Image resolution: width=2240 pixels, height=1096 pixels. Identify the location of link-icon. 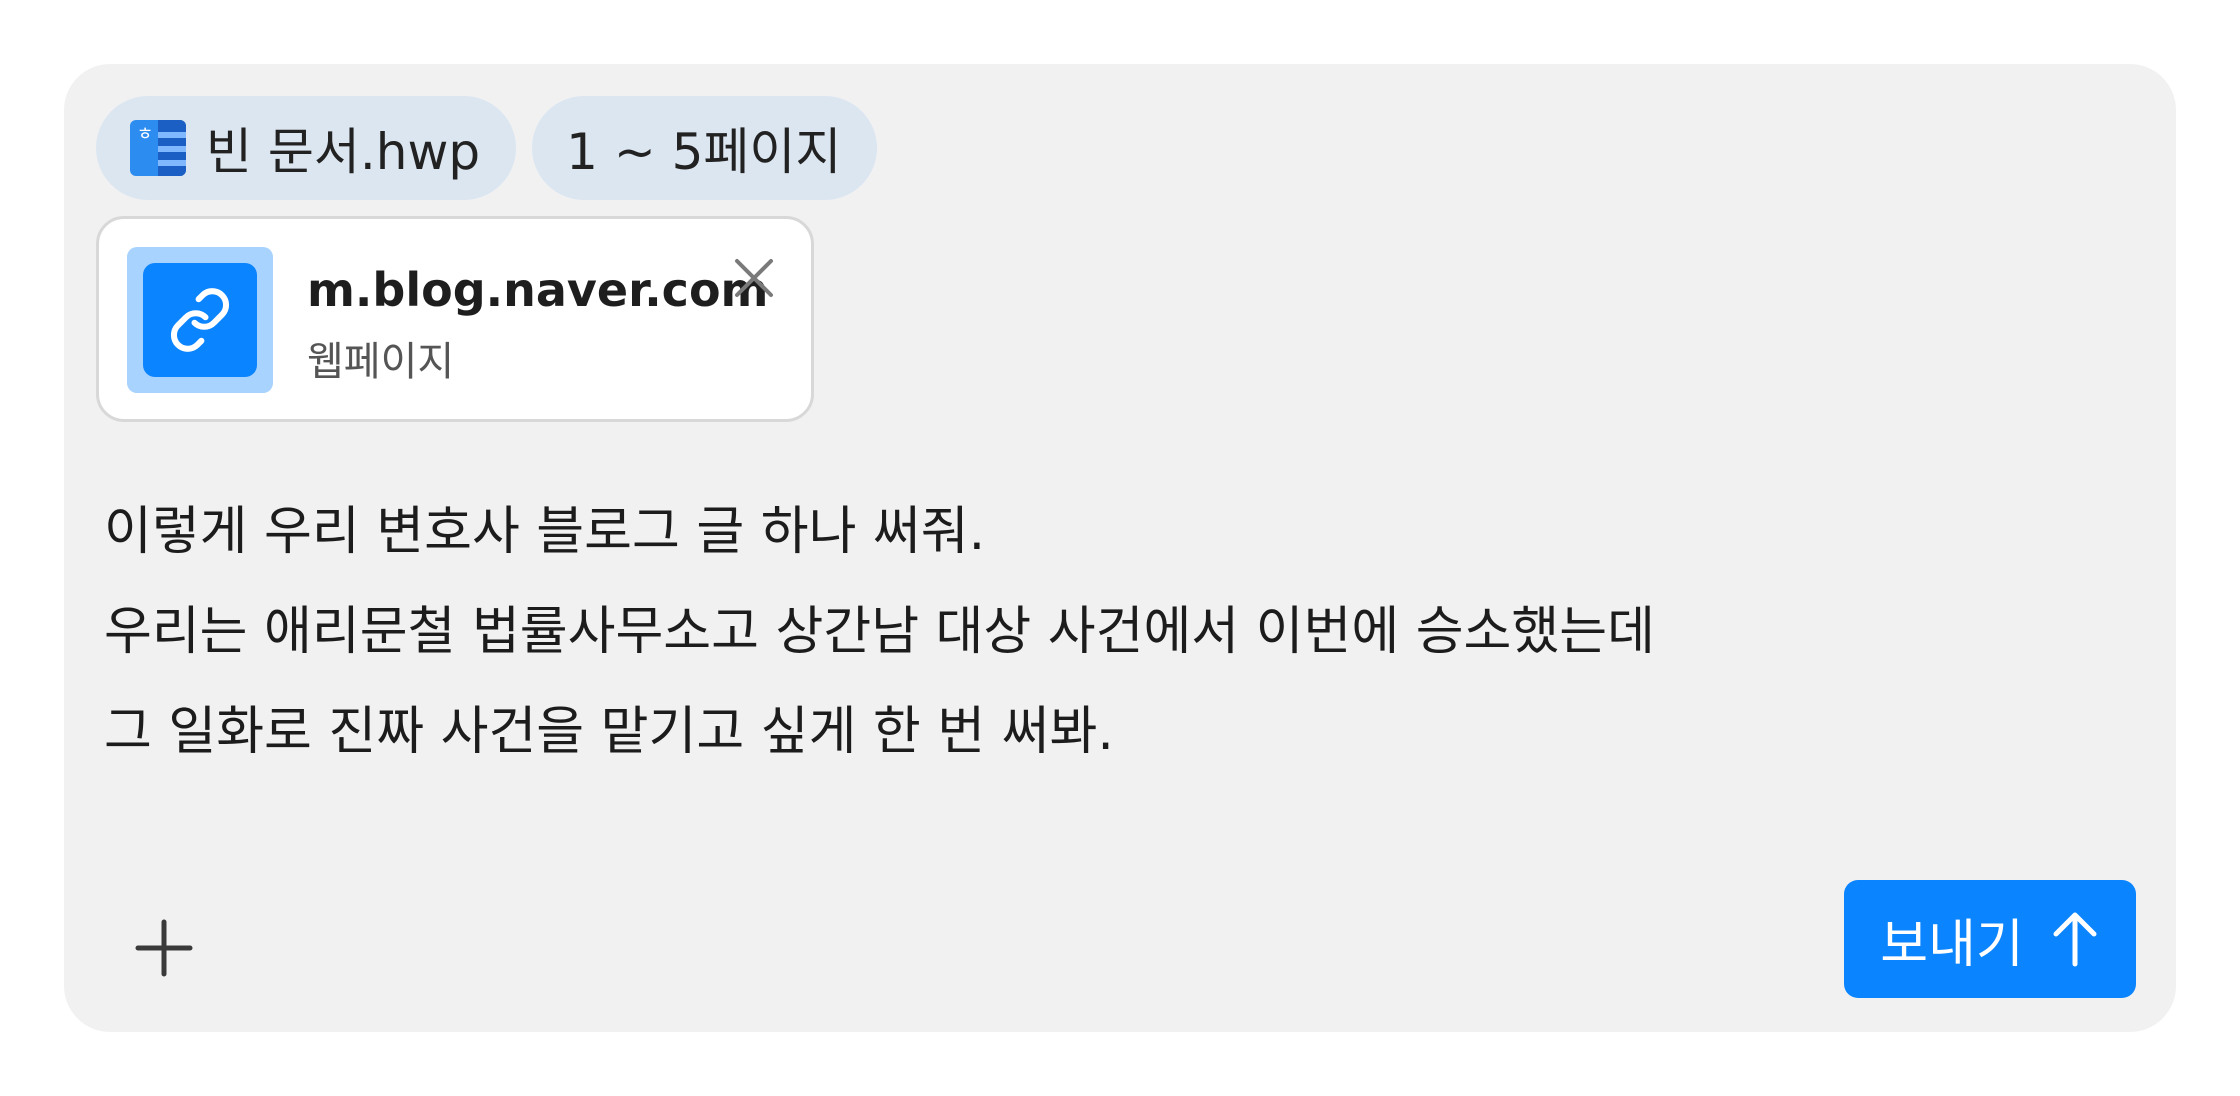
(200, 320).